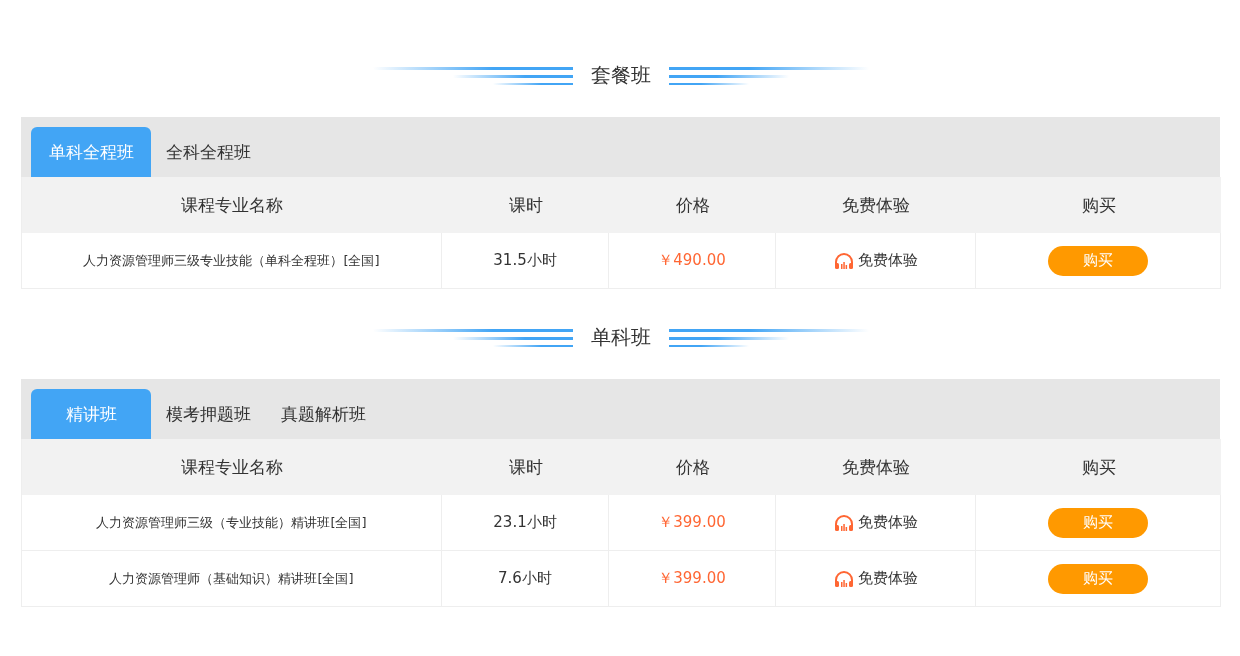 The image size is (1240, 656). I want to click on course-hours: 7.6小时, so click(525, 578).